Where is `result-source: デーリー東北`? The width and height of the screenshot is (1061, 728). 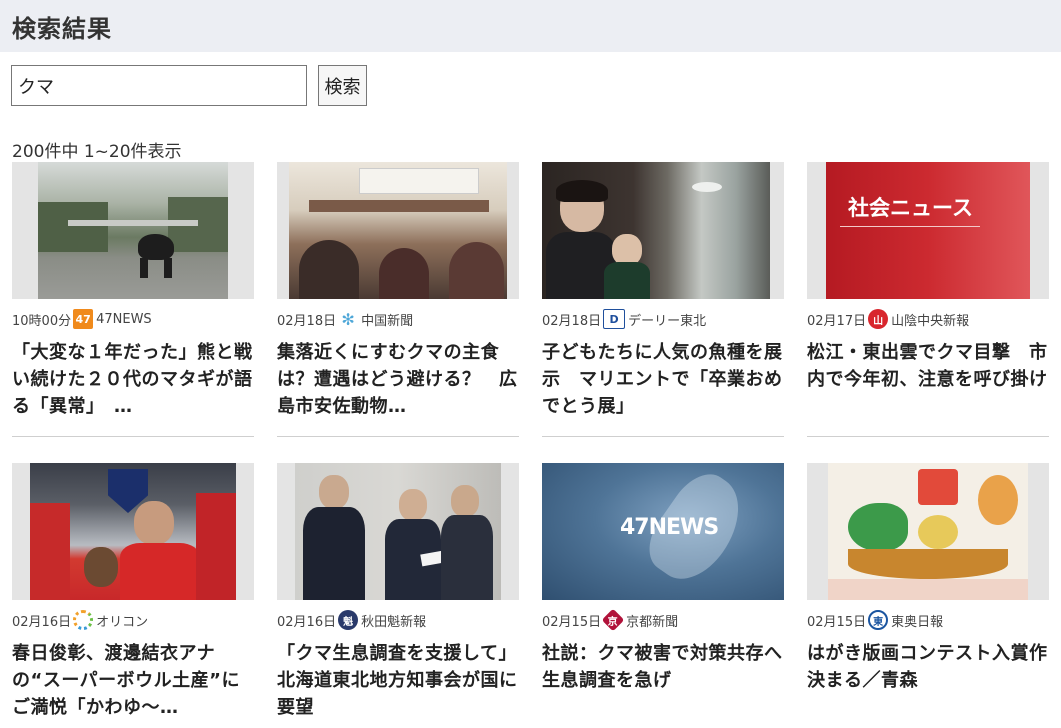 result-source: デーリー東北 is located at coordinates (667, 321).